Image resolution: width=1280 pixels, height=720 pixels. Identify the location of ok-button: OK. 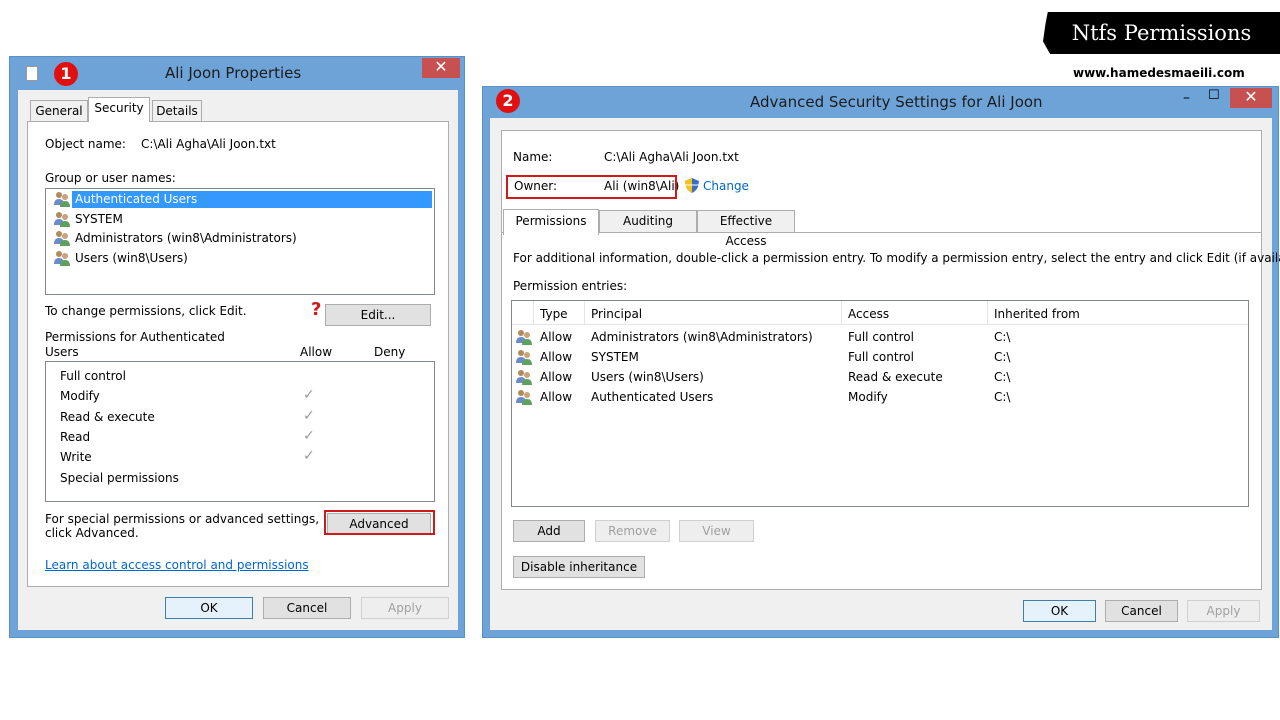
(209, 608).